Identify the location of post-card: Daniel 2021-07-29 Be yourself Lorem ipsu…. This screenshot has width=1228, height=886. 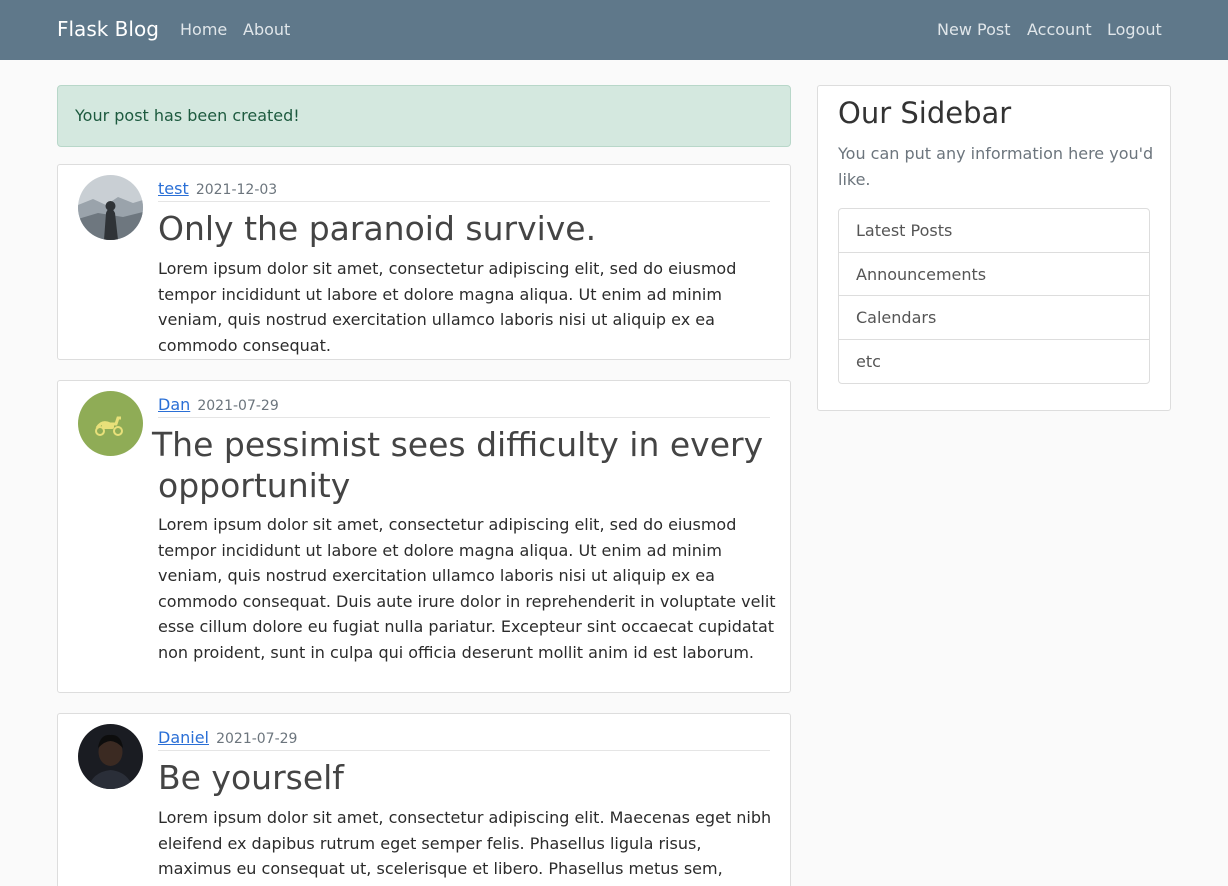
(424, 799).